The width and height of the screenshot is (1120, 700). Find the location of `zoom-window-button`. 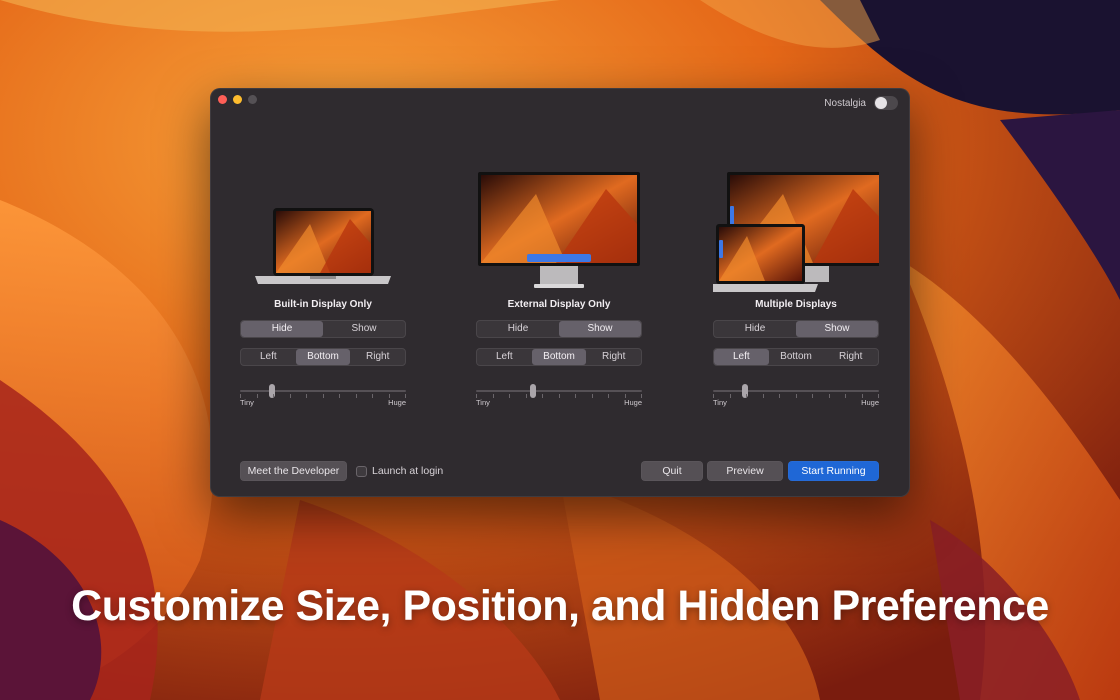

zoom-window-button is located at coordinates (252, 99).